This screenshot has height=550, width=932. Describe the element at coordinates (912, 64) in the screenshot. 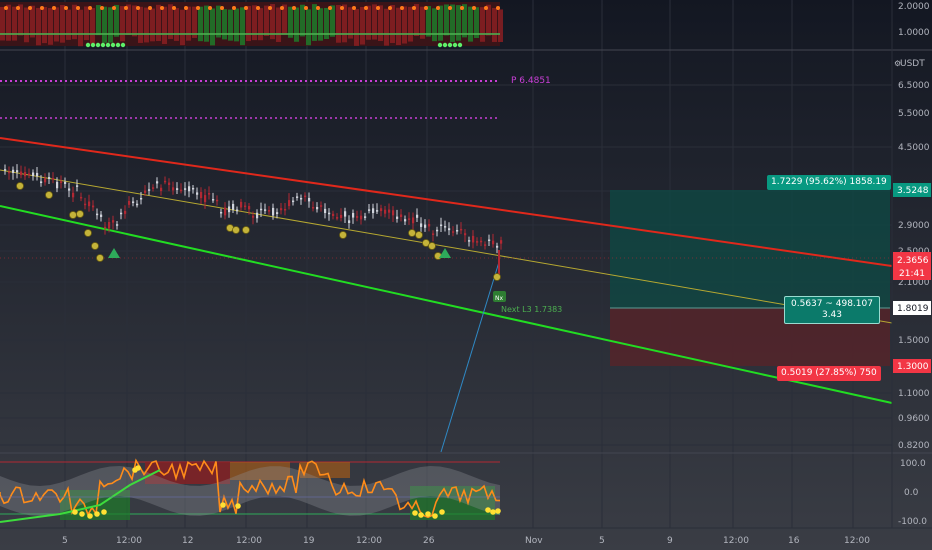

I see `currency-label: USDT` at that location.